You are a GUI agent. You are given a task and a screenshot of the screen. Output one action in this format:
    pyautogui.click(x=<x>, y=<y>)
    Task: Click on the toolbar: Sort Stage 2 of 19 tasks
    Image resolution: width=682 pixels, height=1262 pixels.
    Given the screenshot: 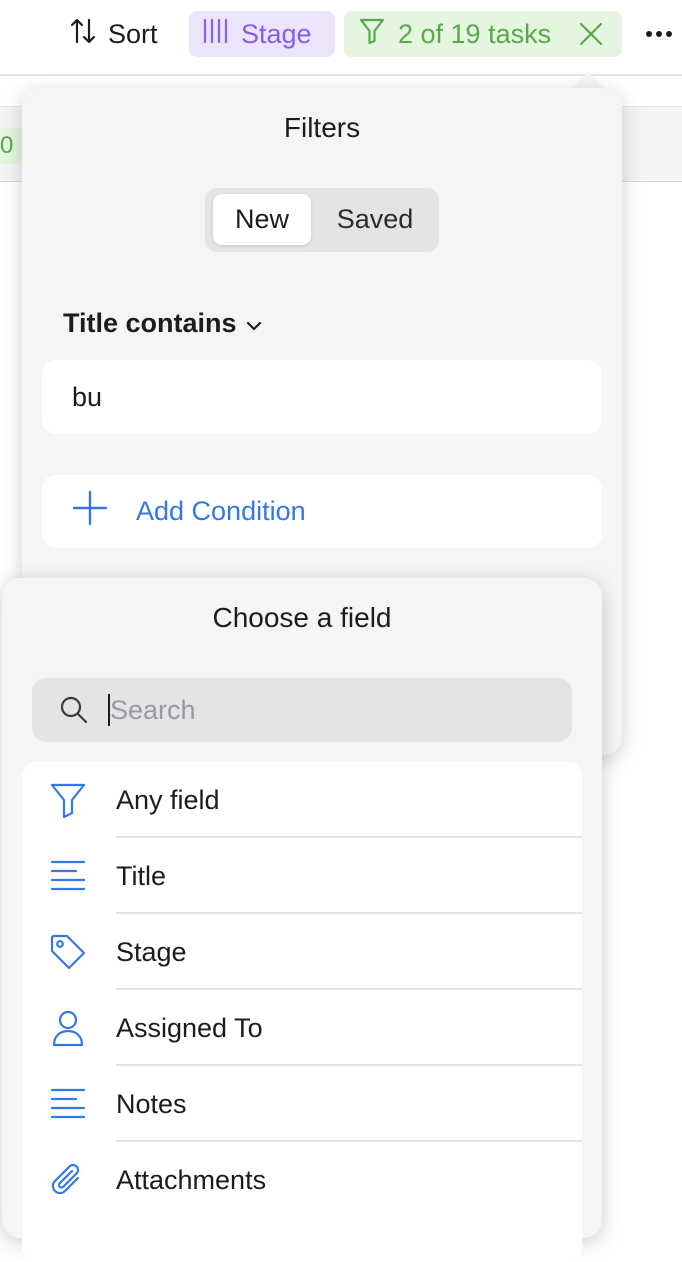 What is the action you would take?
    pyautogui.click(x=341, y=36)
    